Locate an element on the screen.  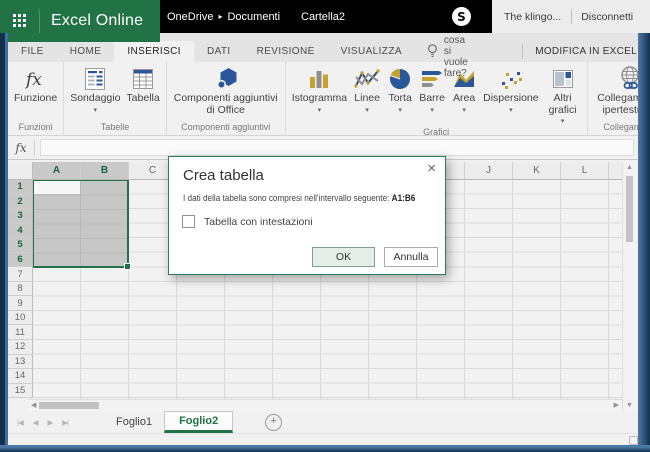
other-charts-icon is located at coordinates (563, 78).